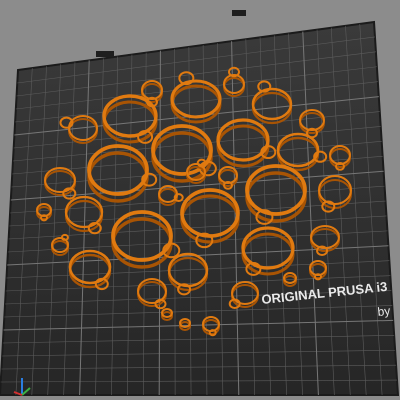 The width and height of the screenshot is (400, 400). I want to click on bed-clip-left, so click(105, 54).